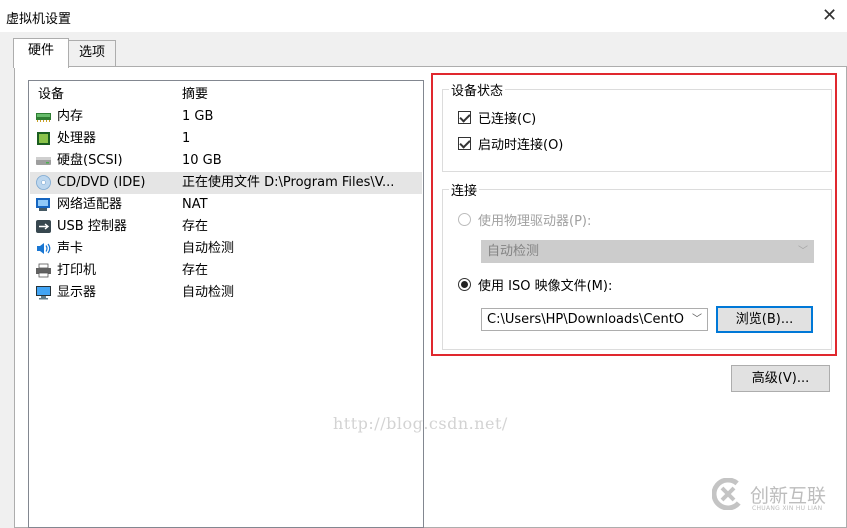  What do you see at coordinates (195, 94) in the screenshot?
I see `column-header-summary: 摘要` at bounding box center [195, 94].